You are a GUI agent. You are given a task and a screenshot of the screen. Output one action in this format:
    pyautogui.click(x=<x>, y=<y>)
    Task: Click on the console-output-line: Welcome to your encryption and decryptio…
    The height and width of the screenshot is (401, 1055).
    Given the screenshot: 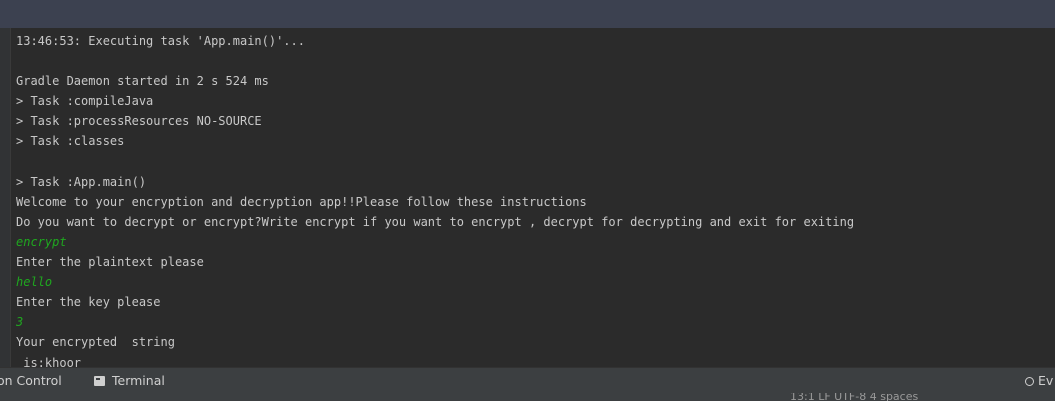 What is the action you would take?
    pyautogui.click(x=301, y=201)
    